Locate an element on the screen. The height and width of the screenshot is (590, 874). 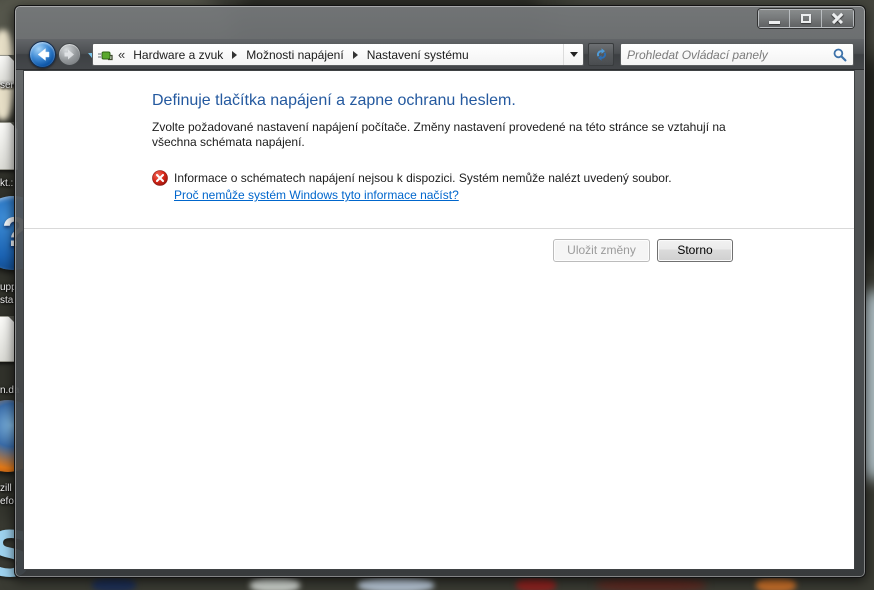
back-button is located at coordinates (42, 54).